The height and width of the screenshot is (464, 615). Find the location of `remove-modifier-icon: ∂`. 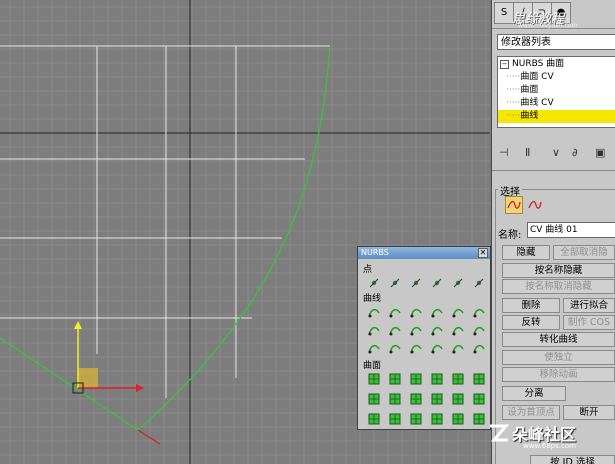

remove-modifier-icon: ∂ is located at coordinates (575, 152).